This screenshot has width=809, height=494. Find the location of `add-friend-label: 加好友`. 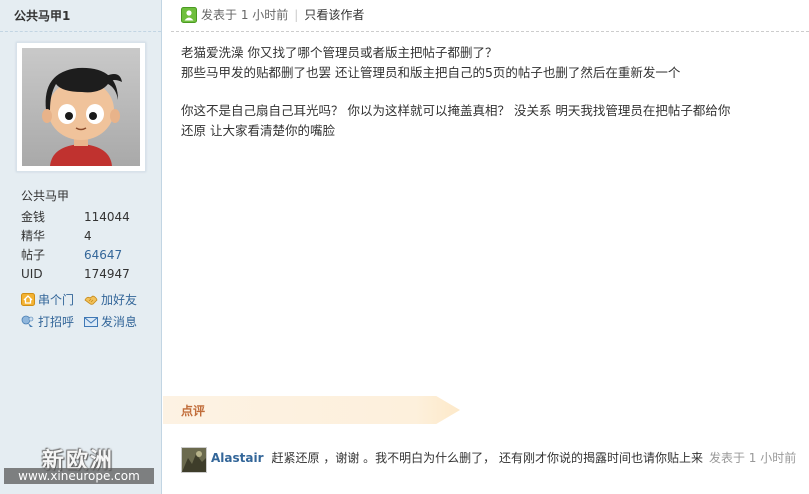

add-friend-label: 加好友 is located at coordinates (119, 300).